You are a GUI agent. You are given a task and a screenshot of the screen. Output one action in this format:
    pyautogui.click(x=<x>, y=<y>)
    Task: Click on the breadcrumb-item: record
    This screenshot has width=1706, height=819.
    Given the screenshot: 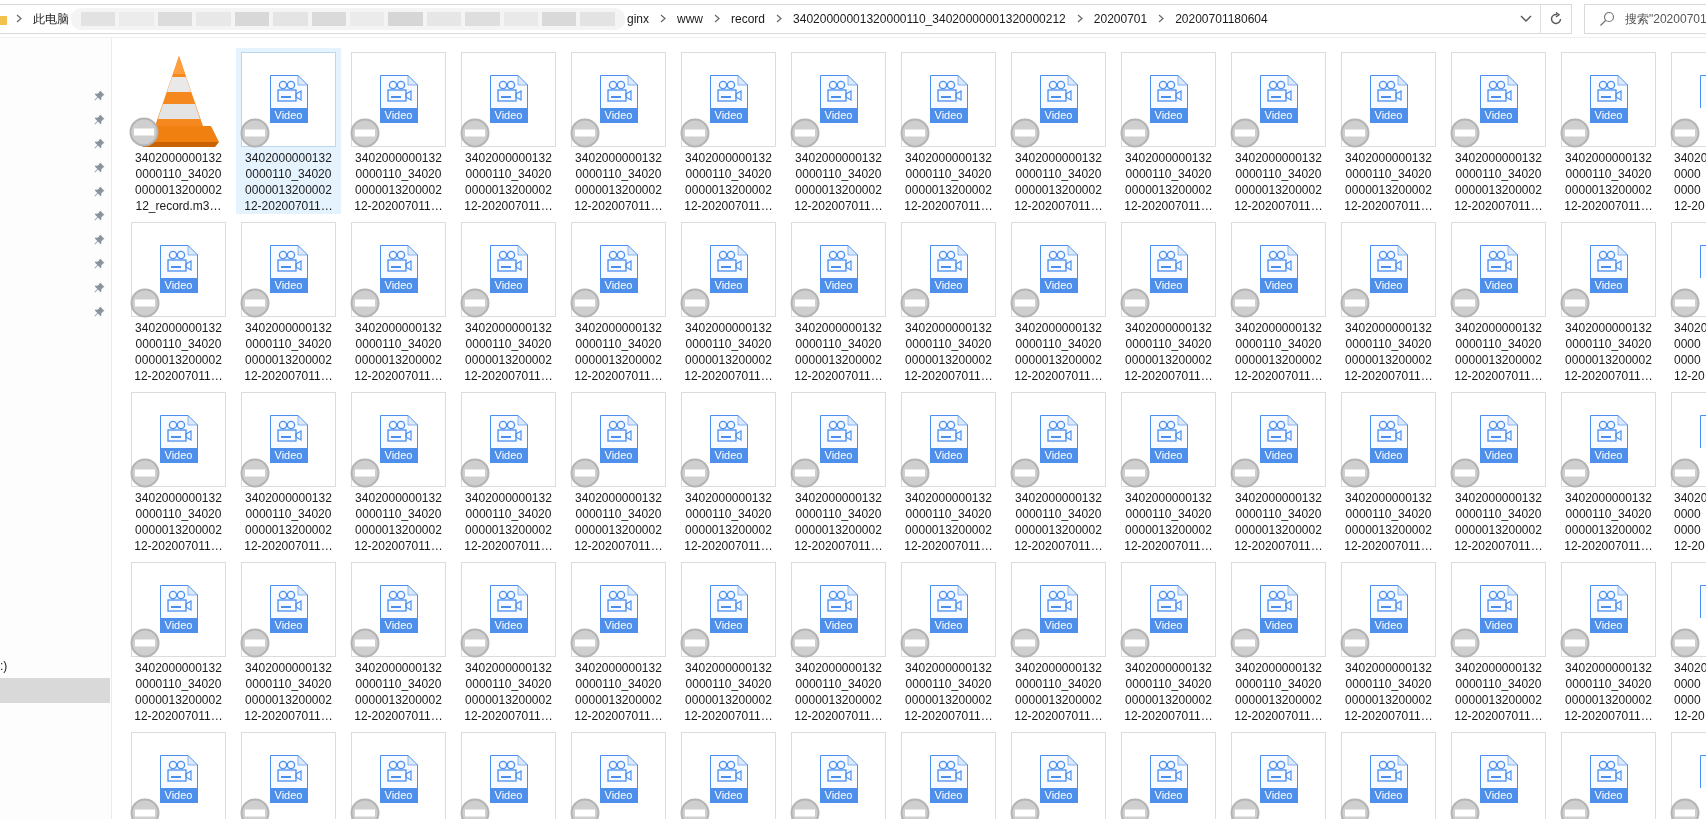 What is the action you would take?
    pyautogui.click(x=748, y=18)
    